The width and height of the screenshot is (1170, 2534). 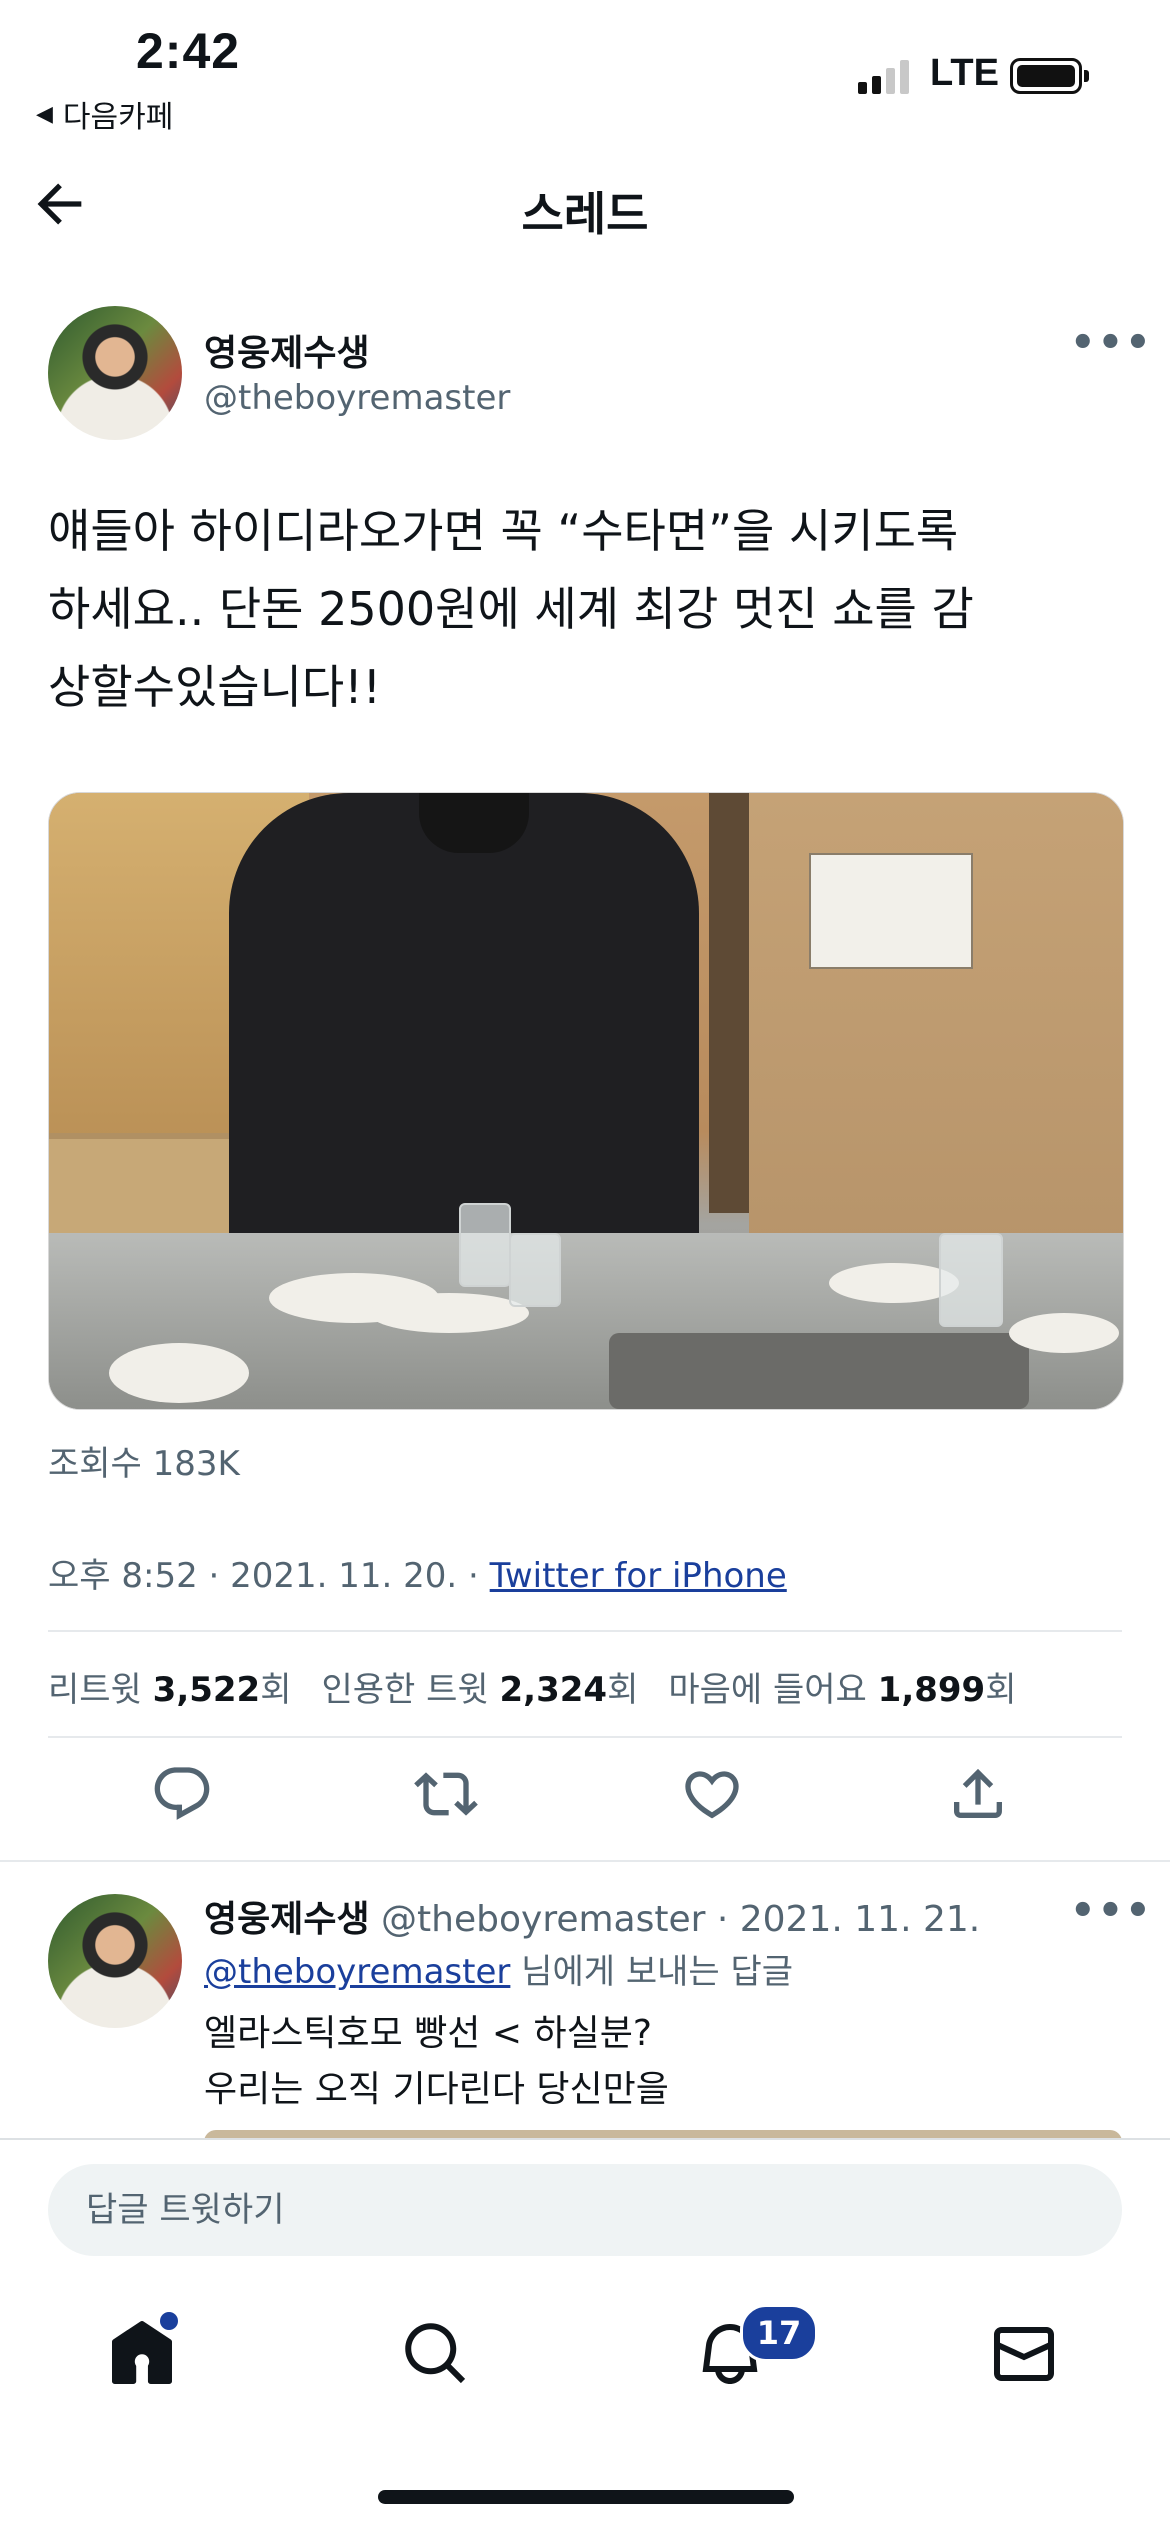 I want to click on back-triangle-icon: ◀, so click(x=44, y=114).